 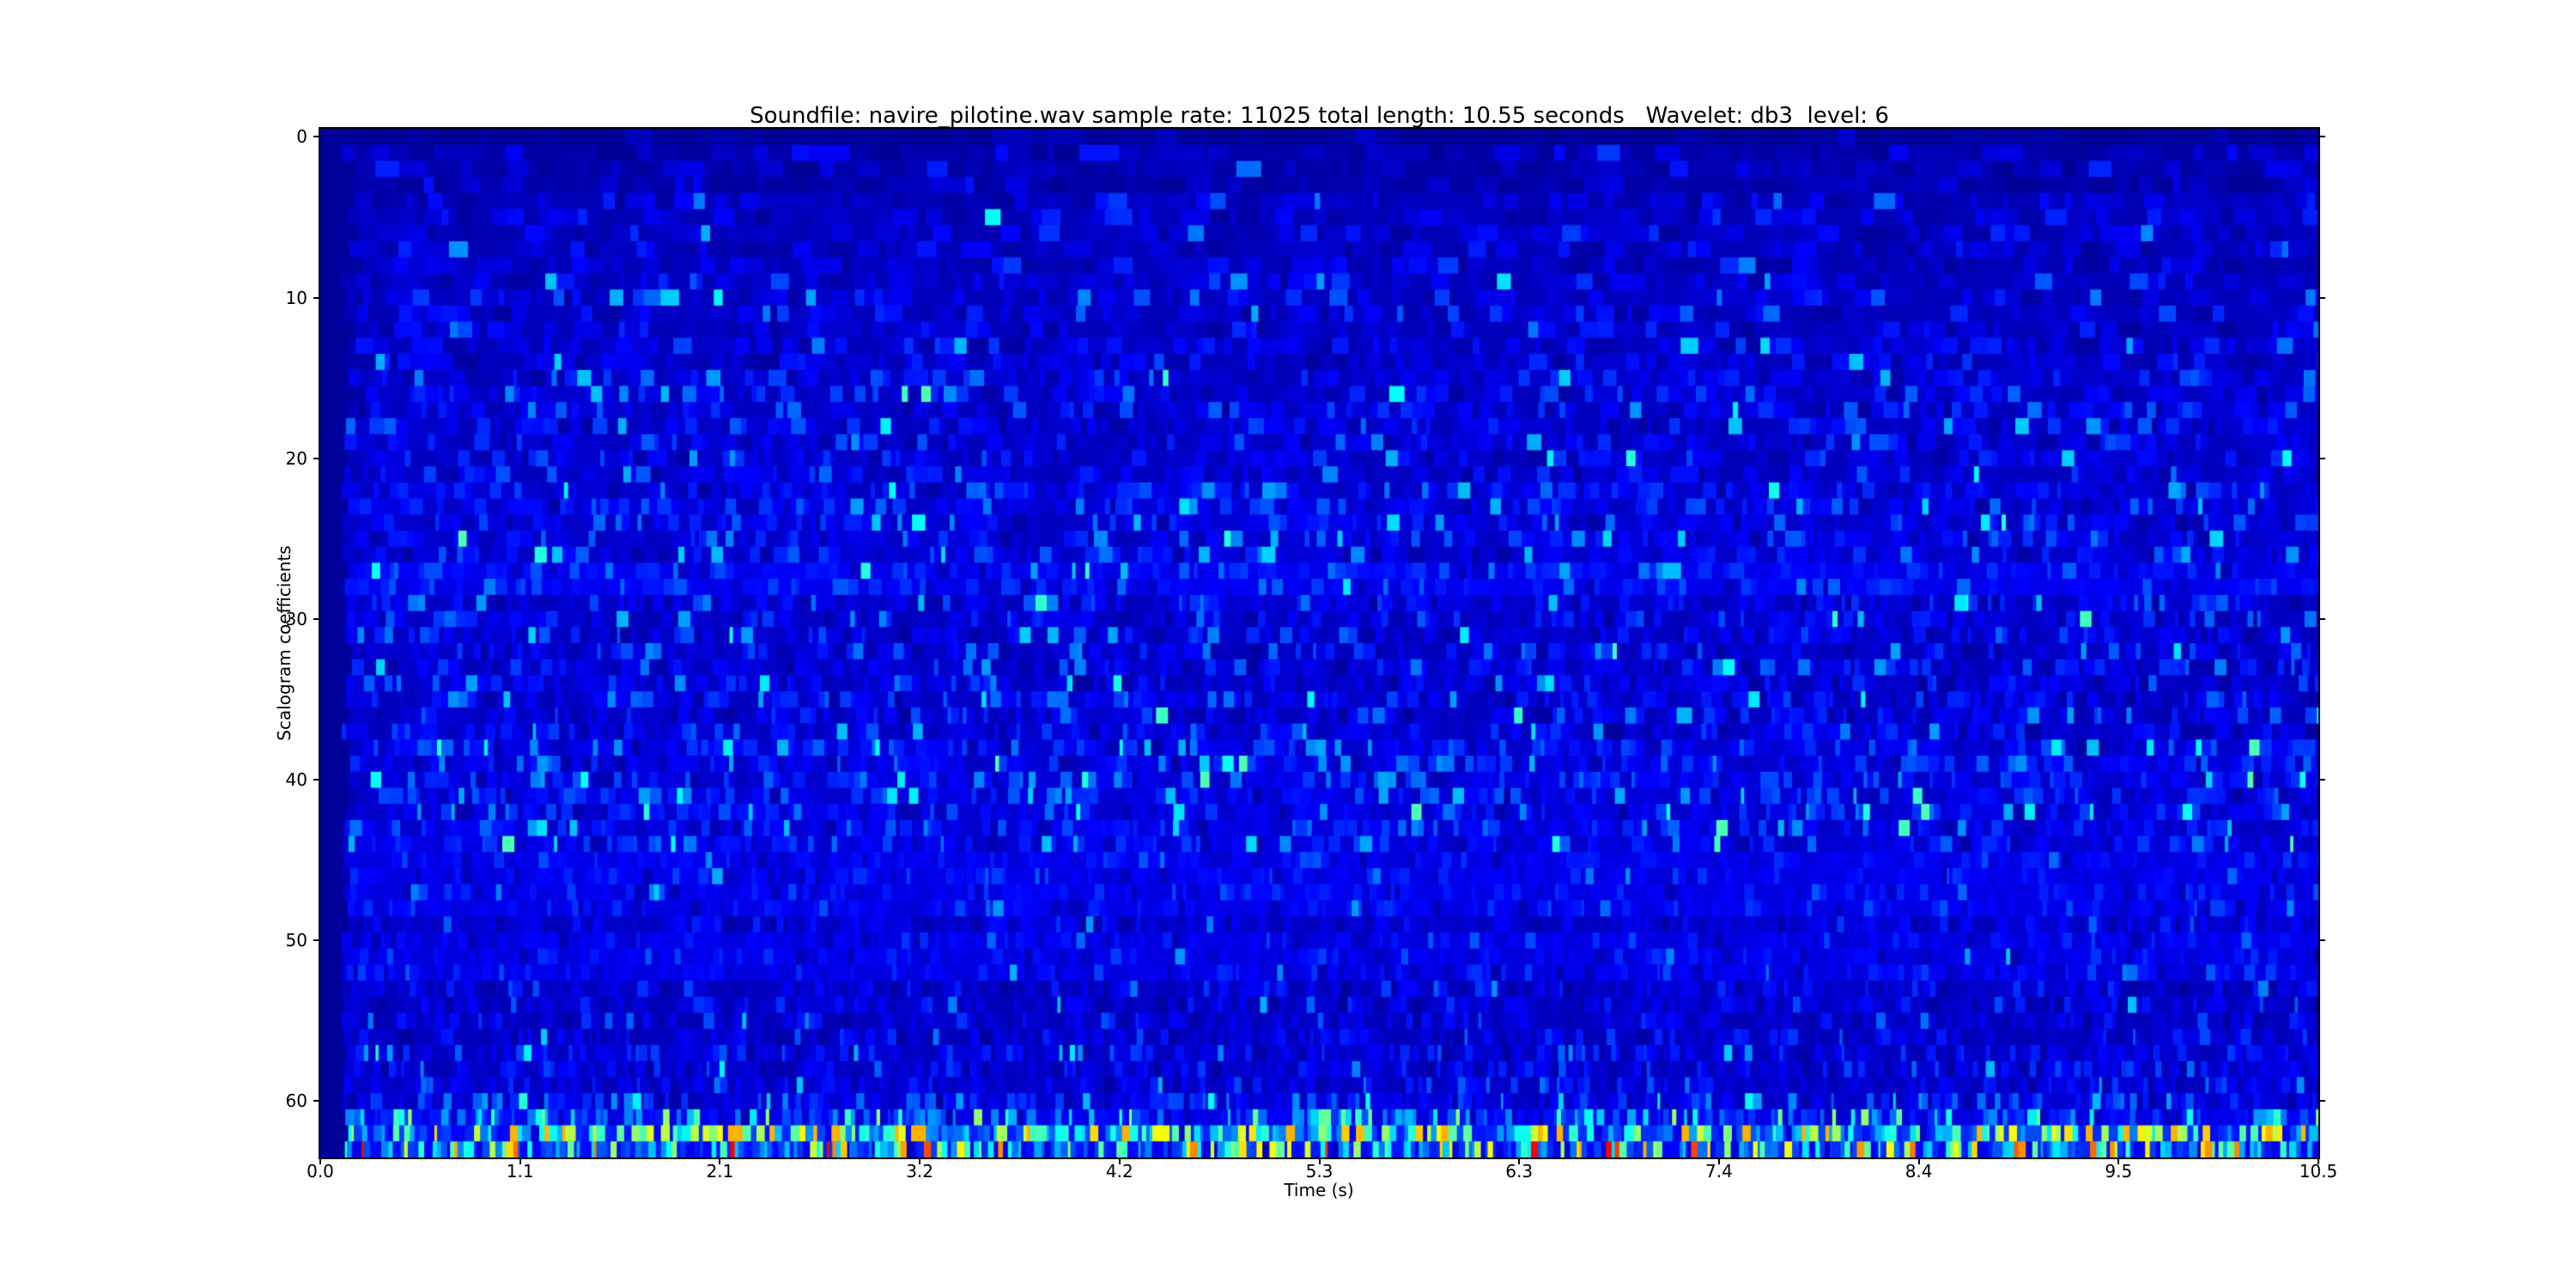 What do you see at coordinates (284, 643) in the screenshot?
I see `y-axis-label: Scalogram coefficients` at bounding box center [284, 643].